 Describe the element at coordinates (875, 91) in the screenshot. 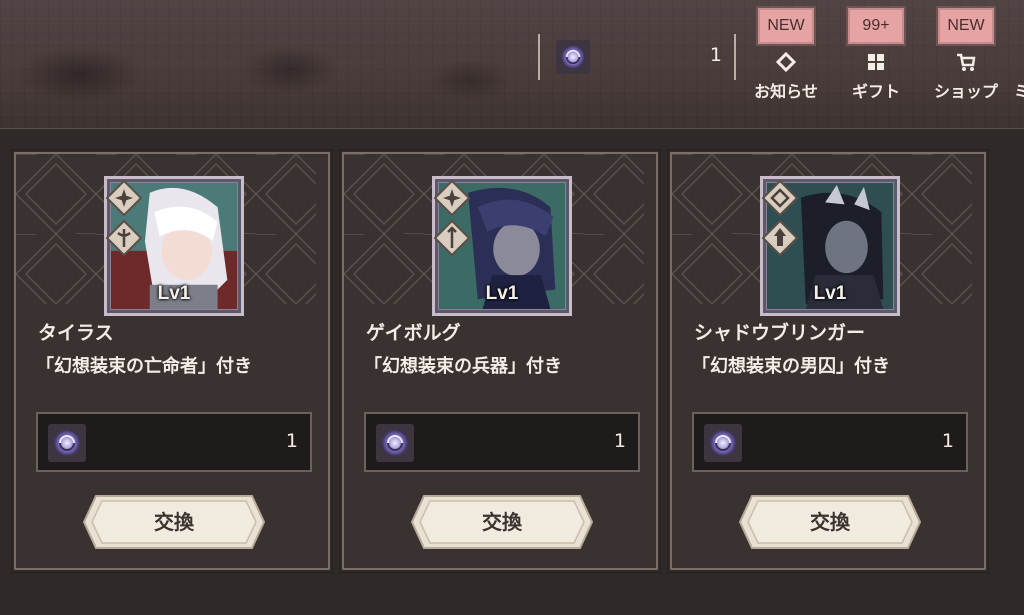

I see `gift-label: ギフト` at that location.